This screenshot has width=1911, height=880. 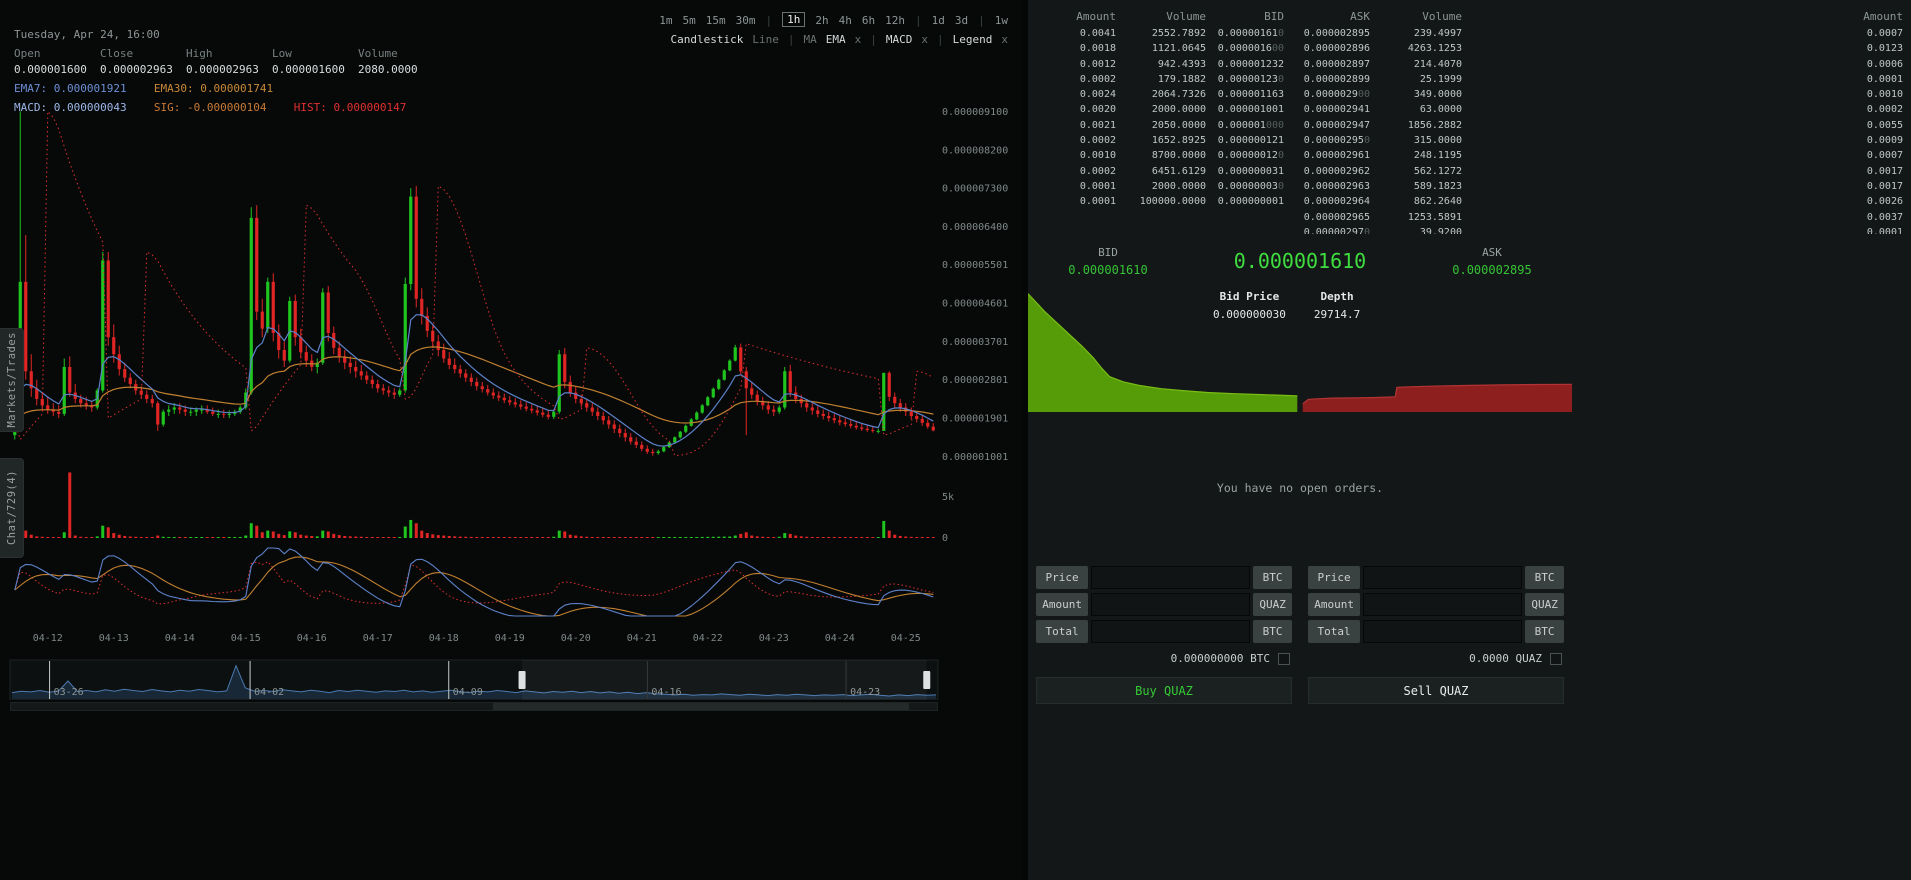 I want to click on chart-option-line: Line, so click(x=765, y=39).